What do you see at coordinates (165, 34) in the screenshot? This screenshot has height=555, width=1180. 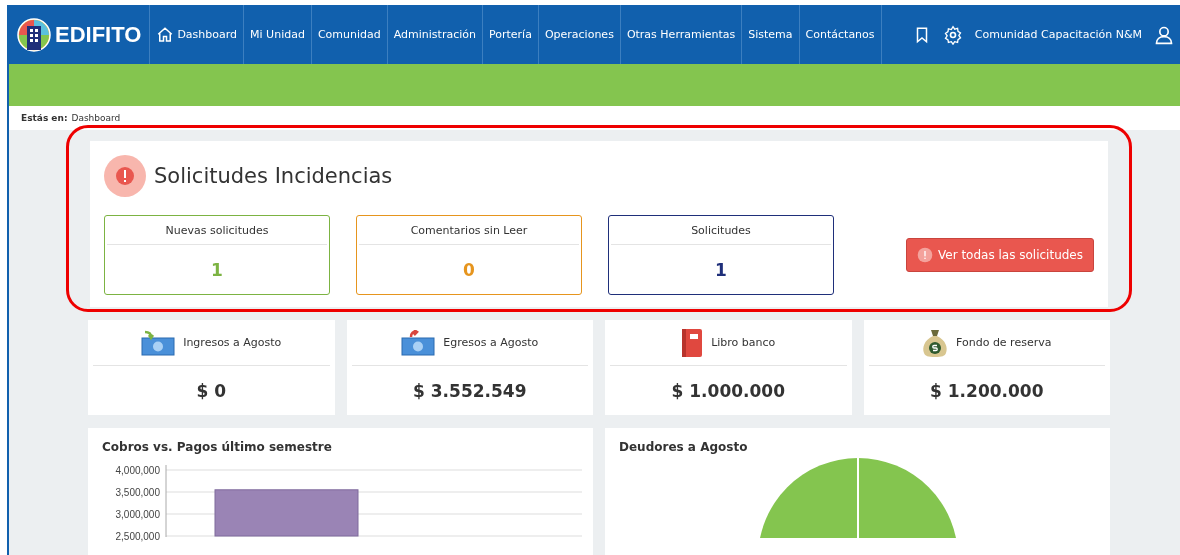 I see `home-icon` at bounding box center [165, 34].